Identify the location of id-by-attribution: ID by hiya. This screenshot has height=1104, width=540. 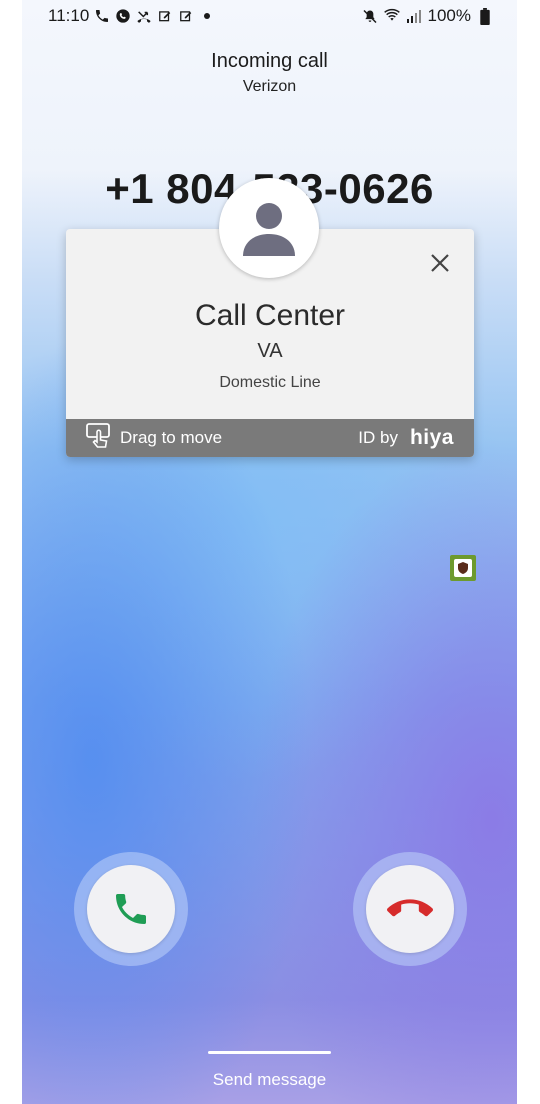
(406, 438).